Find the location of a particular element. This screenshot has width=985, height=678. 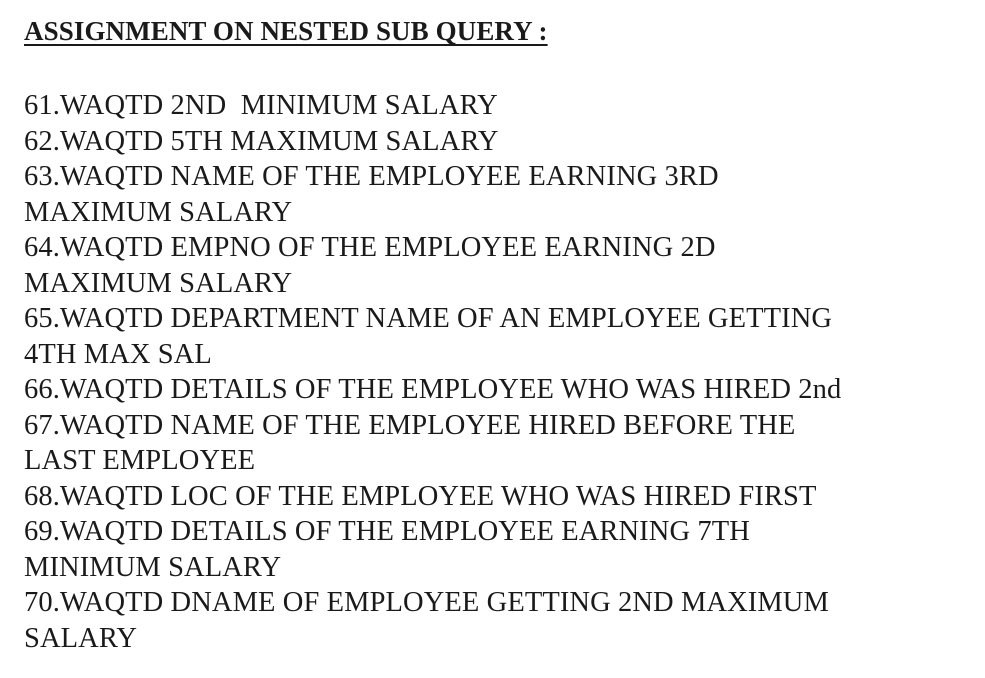

question-line: 62.WAQTD 5TH MAXIMUM SALARY is located at coordinates (261, 141).